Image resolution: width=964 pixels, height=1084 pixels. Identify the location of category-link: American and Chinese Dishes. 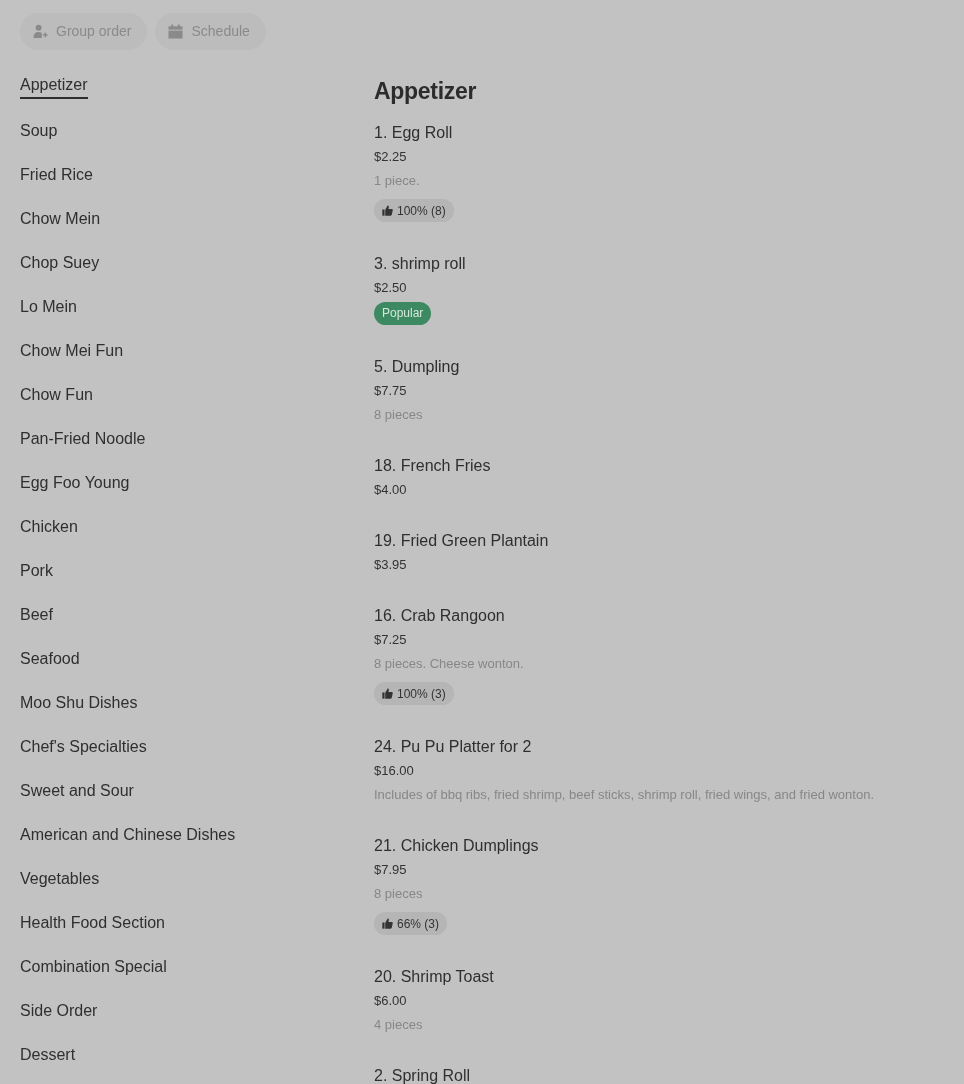
(128, 836).